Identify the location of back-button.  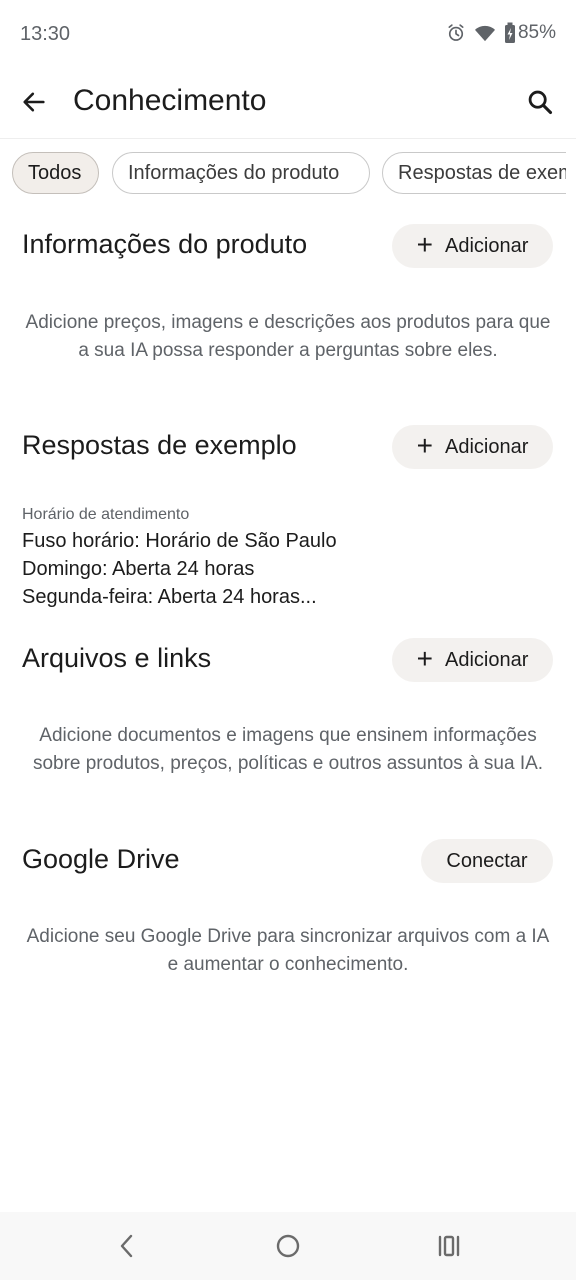
(34, 102).